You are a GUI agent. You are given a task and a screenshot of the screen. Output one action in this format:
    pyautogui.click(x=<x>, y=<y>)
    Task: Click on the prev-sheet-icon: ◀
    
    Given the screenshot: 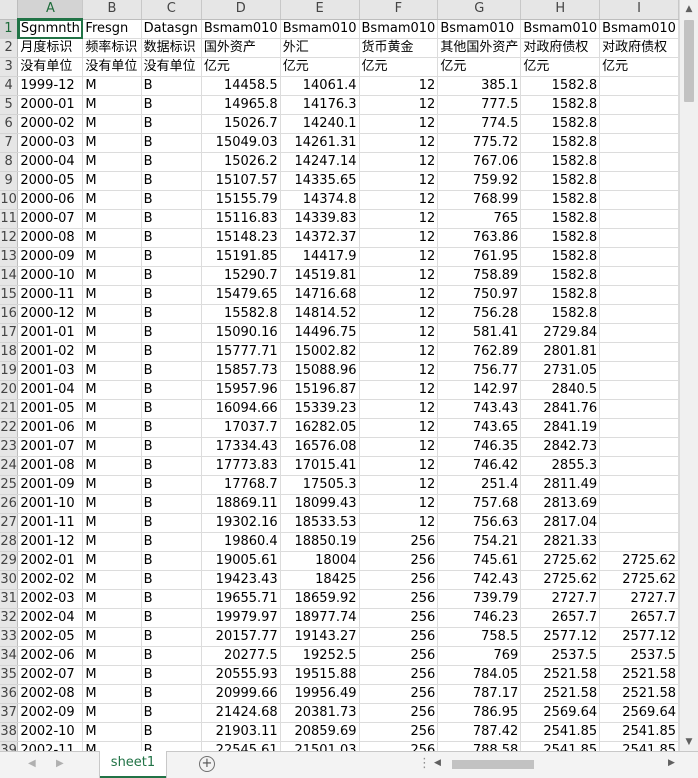 What is the action you would take?
    pyautogui.click(x=32, y=763)
    